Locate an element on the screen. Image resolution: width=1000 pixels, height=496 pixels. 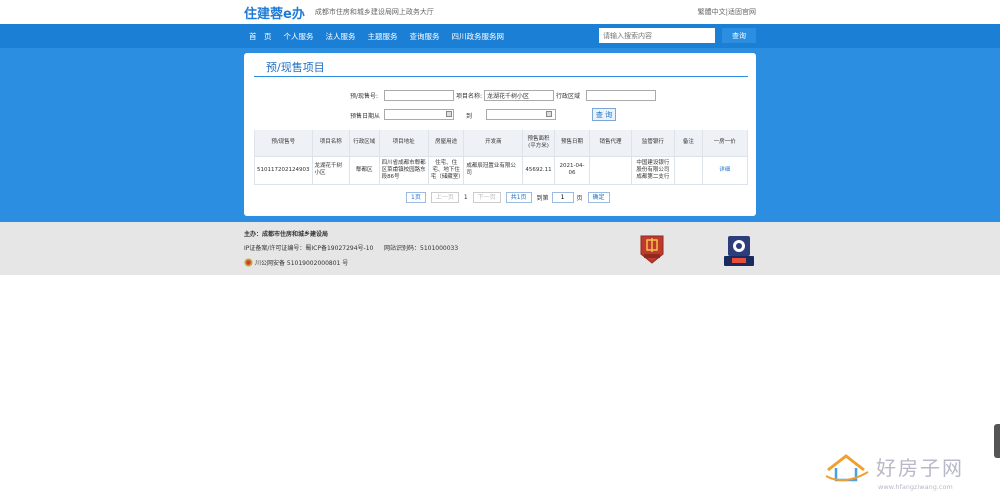
top-links: 繁體中文|适固官网 is located at coordinates (727, 12).